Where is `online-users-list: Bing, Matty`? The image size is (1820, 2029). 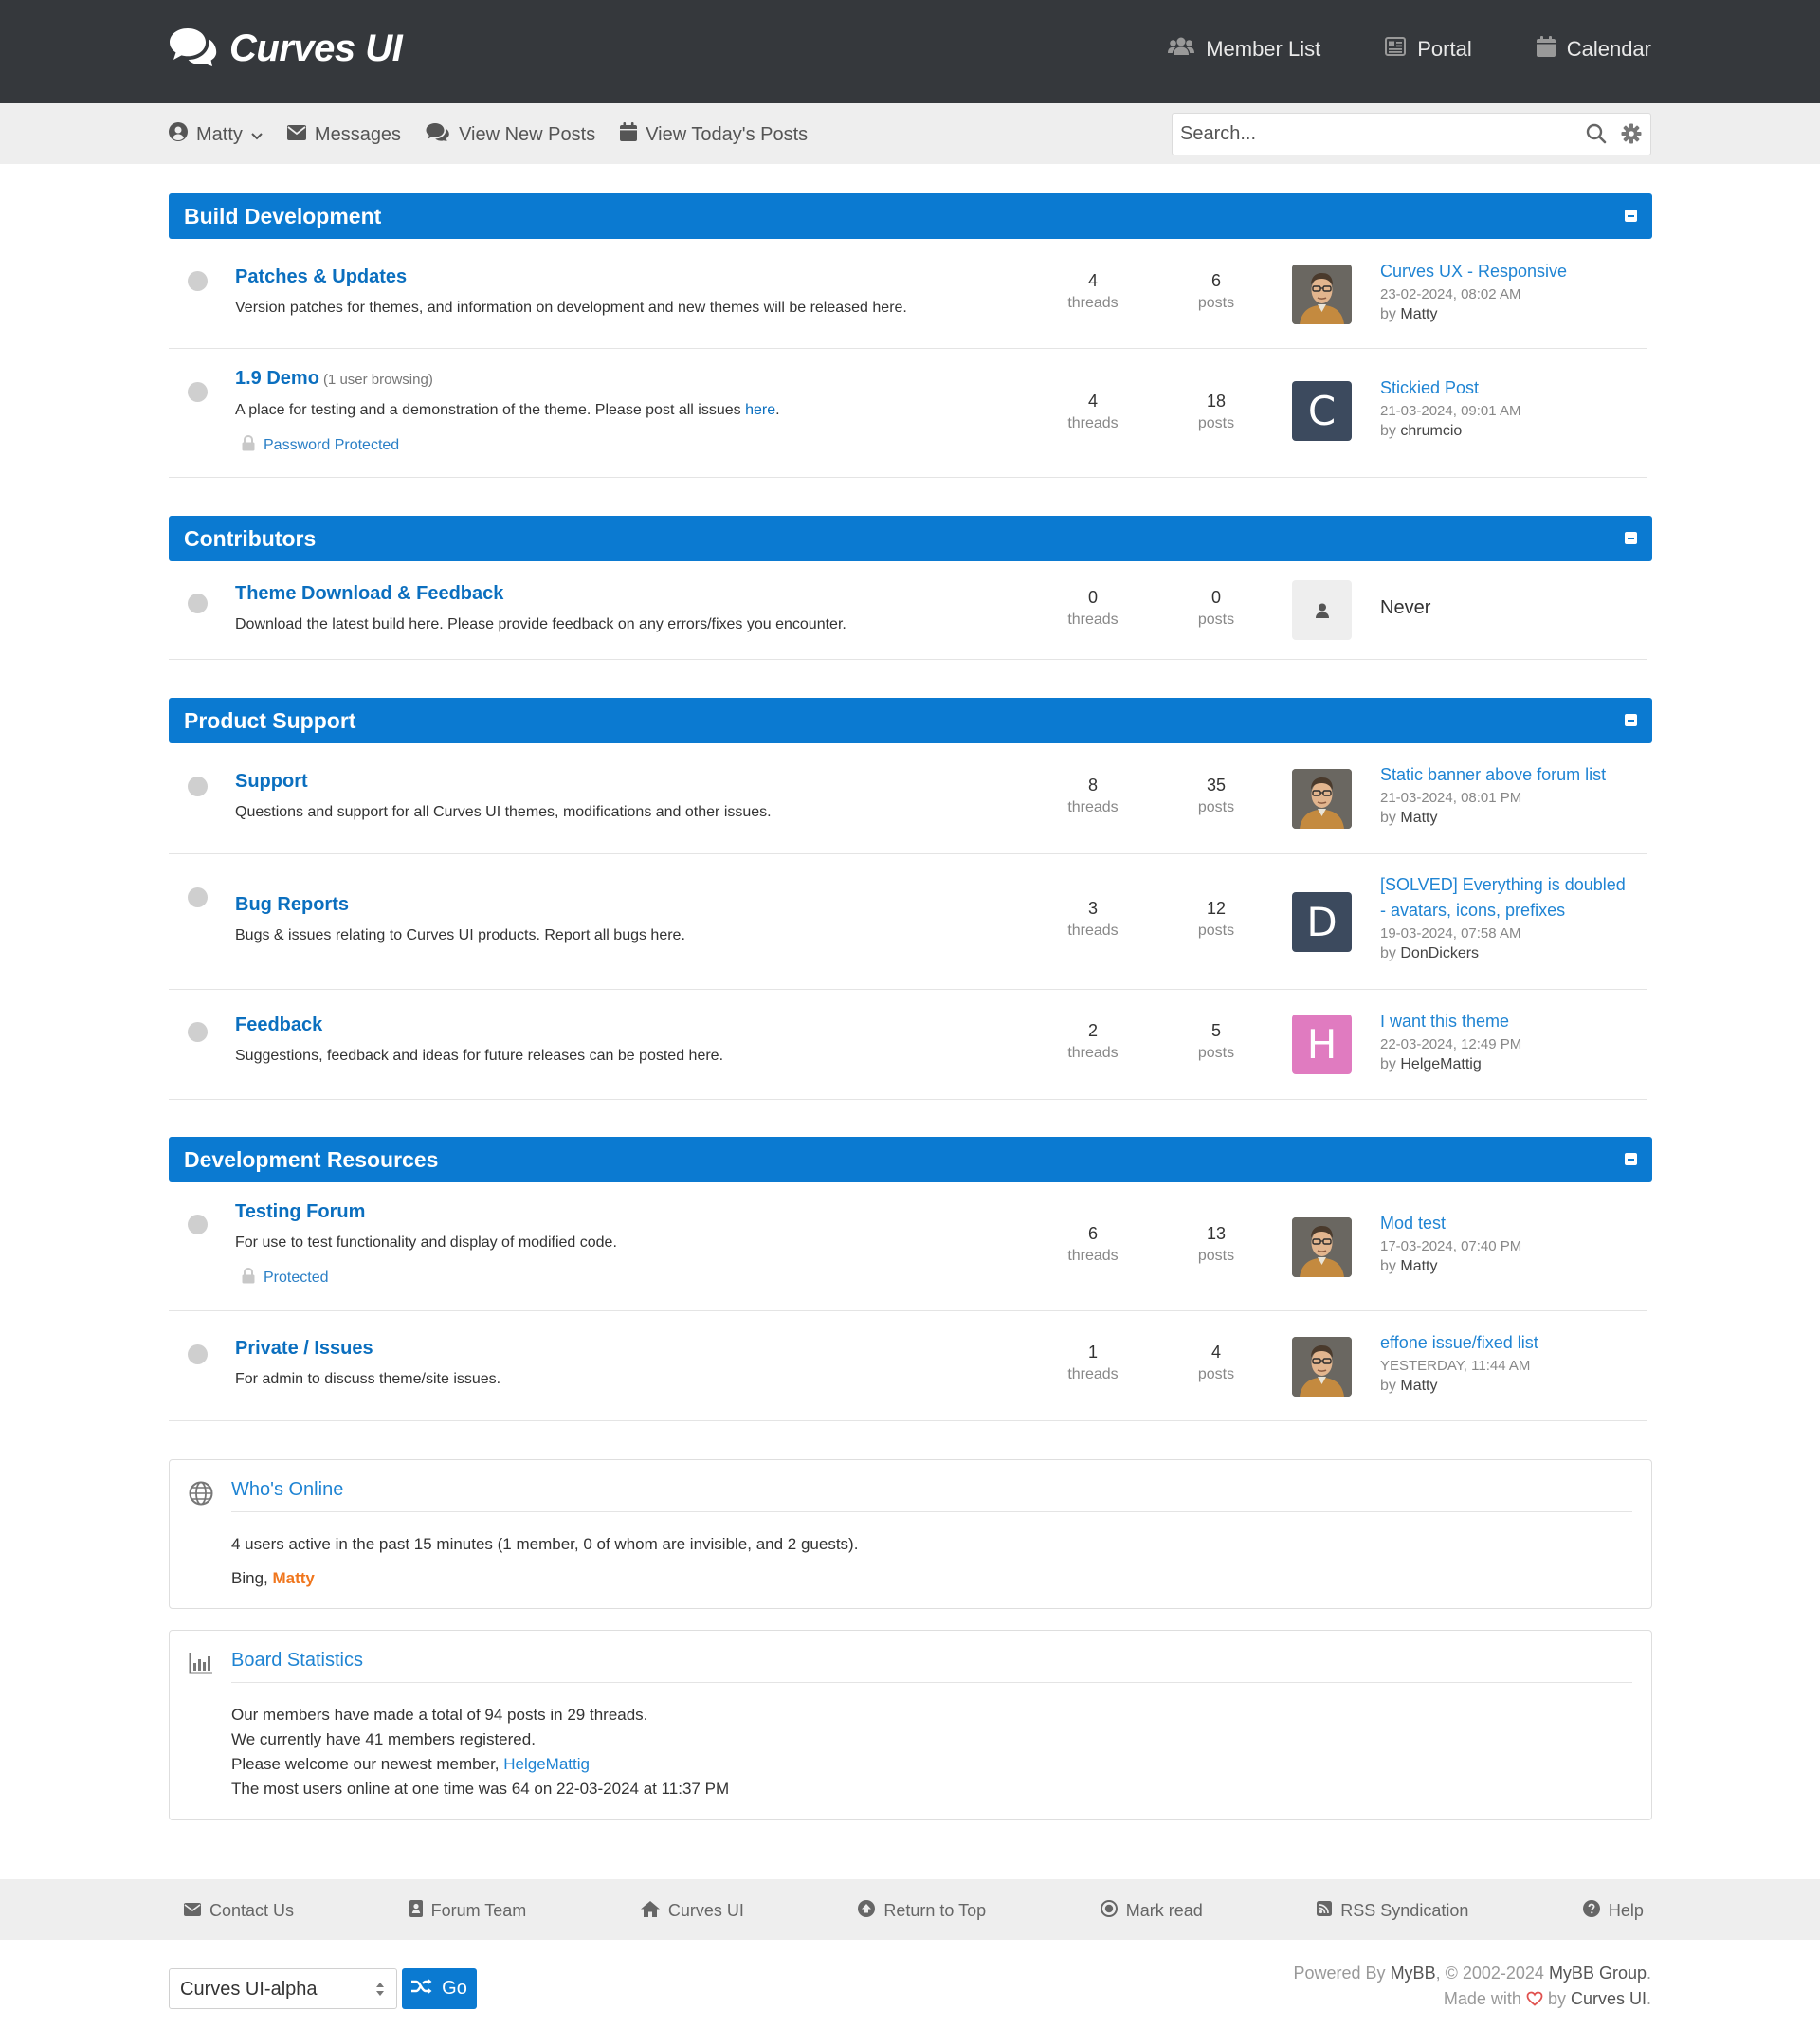 online-users-list: Bing, Matty is located at coordinates (273, 1578).